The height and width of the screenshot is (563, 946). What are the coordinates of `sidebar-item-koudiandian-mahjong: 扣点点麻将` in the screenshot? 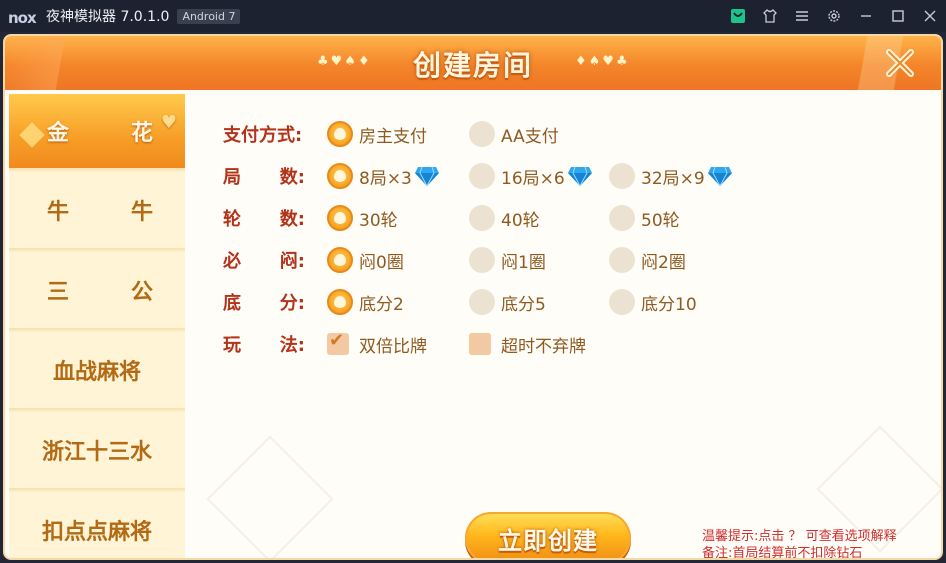 It's located at (97, 525).